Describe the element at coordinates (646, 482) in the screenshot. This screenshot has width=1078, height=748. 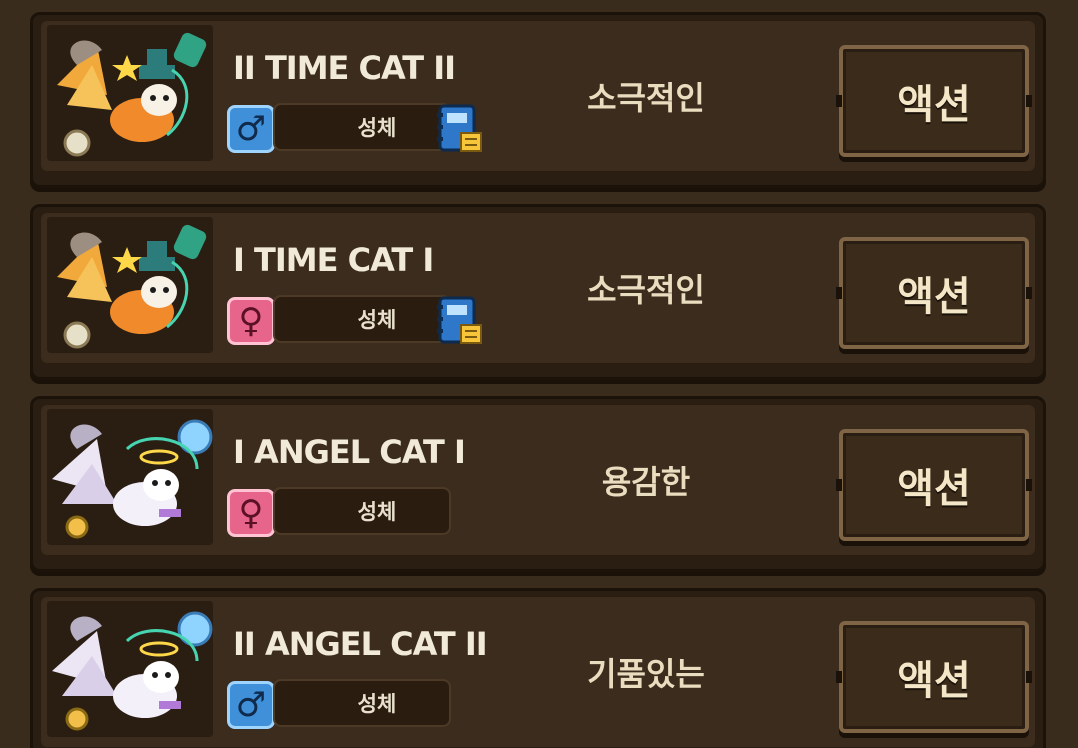
I see `personality-label: 용감한` at that location.